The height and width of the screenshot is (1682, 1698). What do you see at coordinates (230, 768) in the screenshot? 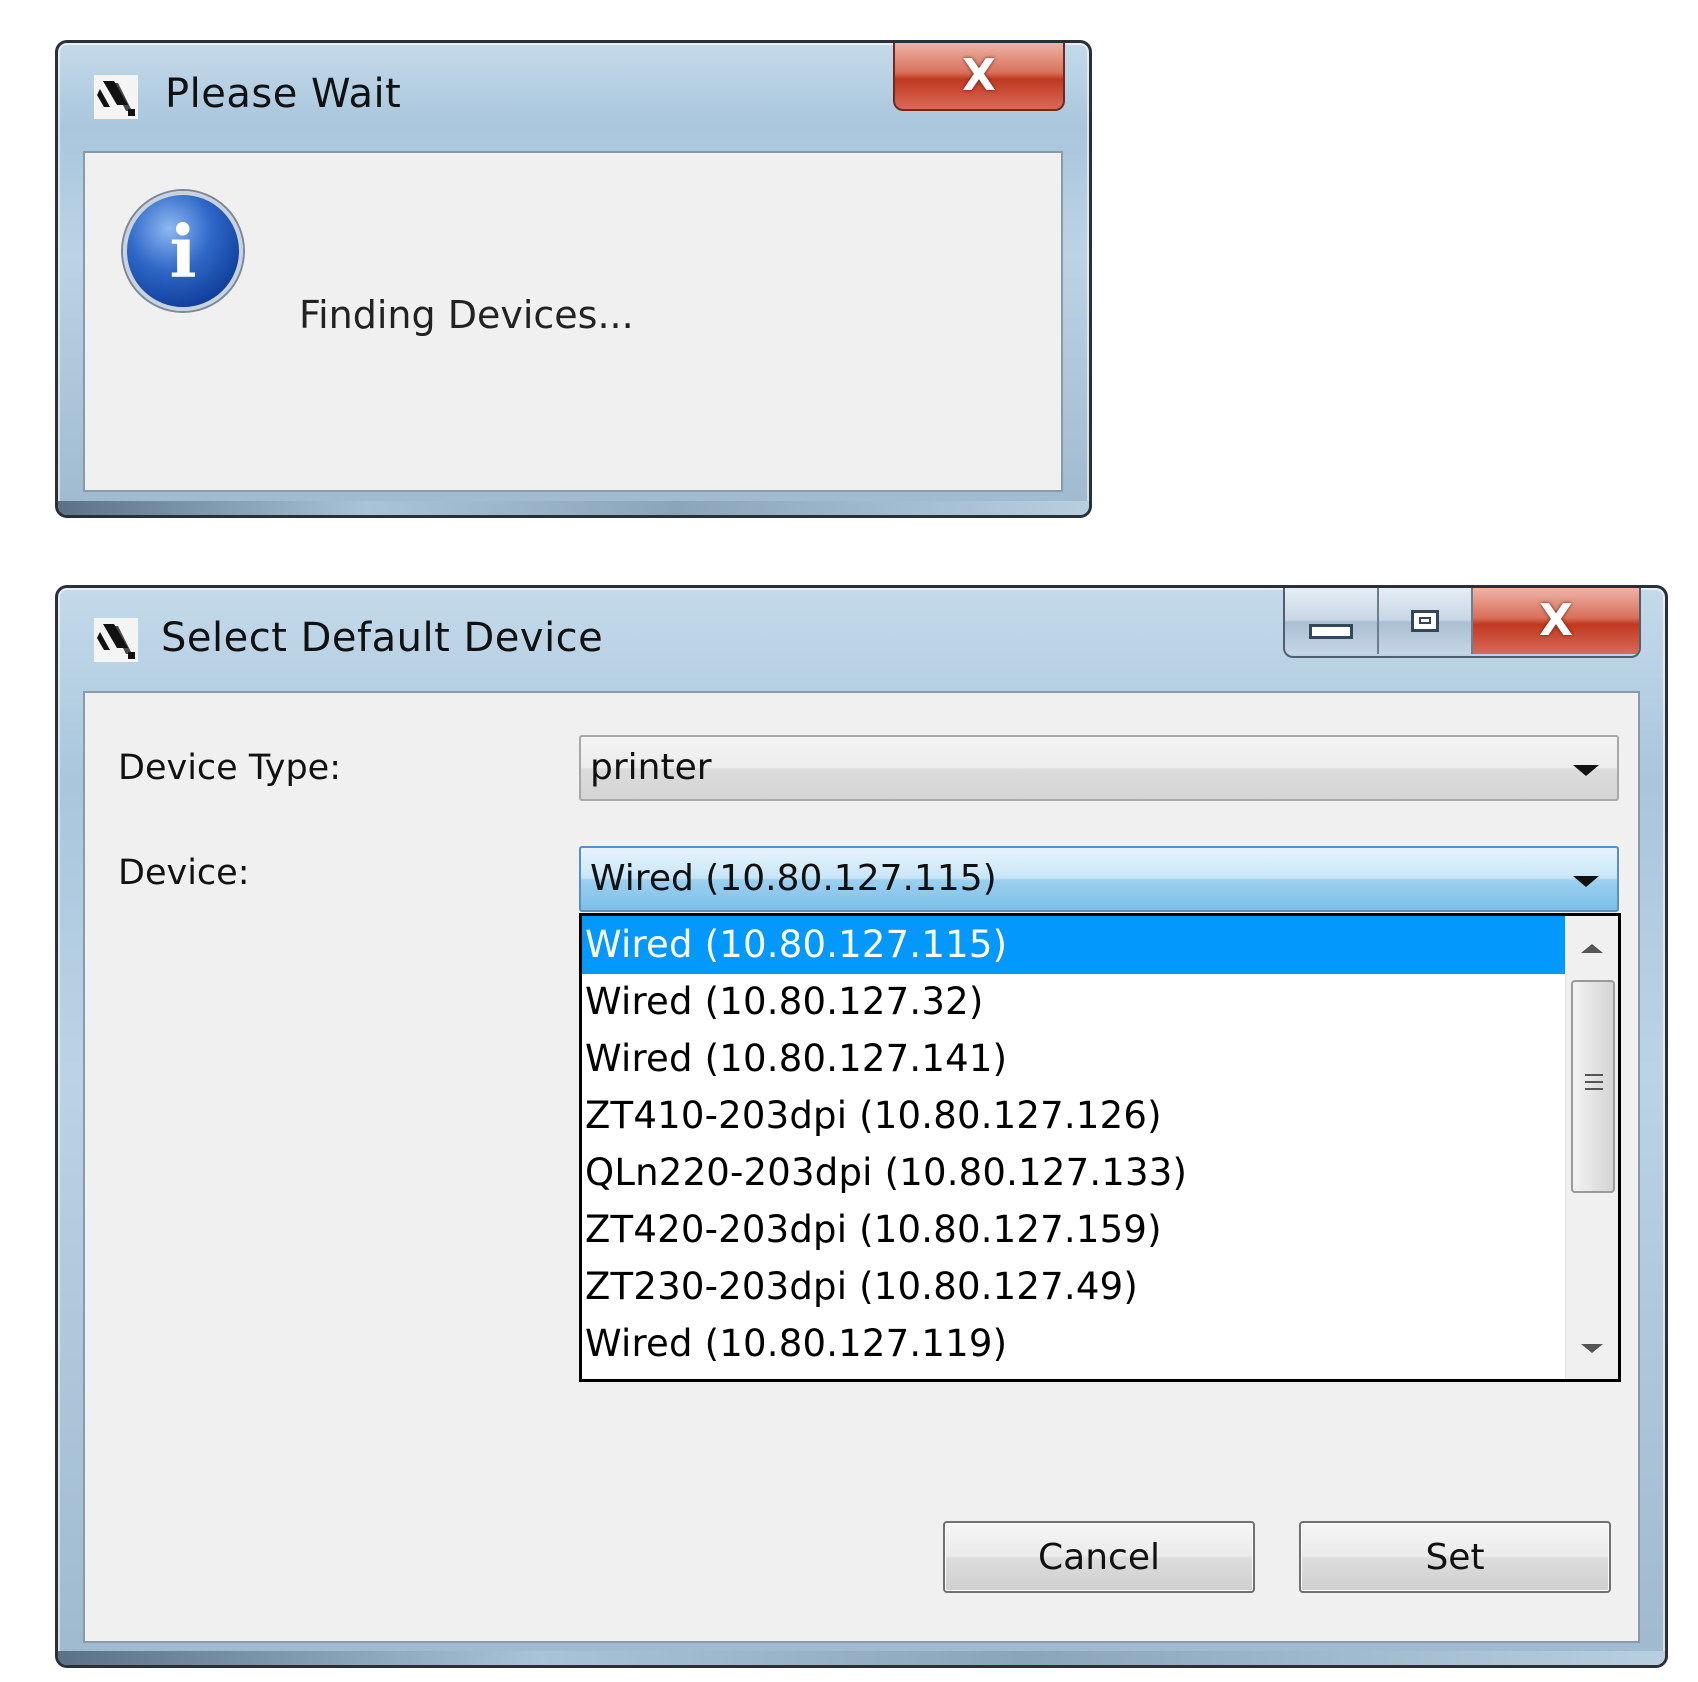
I see `device-type-label: Device Type:` at bounding box center [230, 768].